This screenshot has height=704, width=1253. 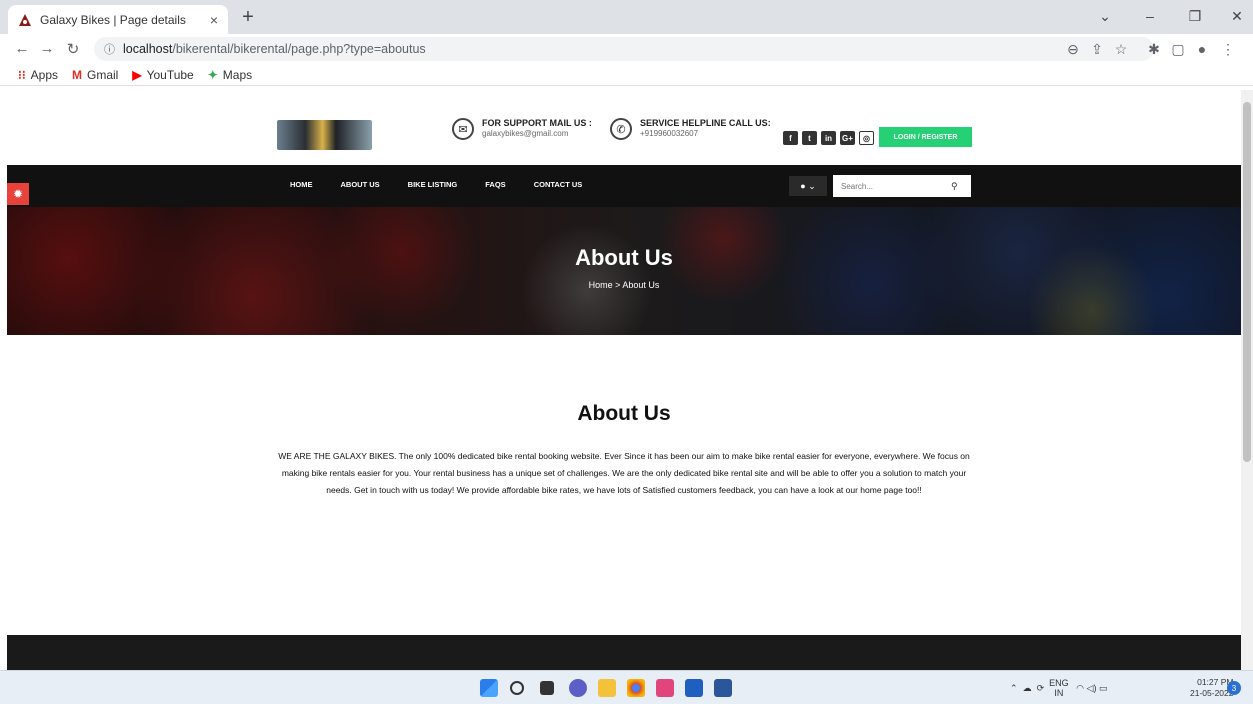 I want to click on breadcrumb: Home > About Us, so click(x=624, y=285).